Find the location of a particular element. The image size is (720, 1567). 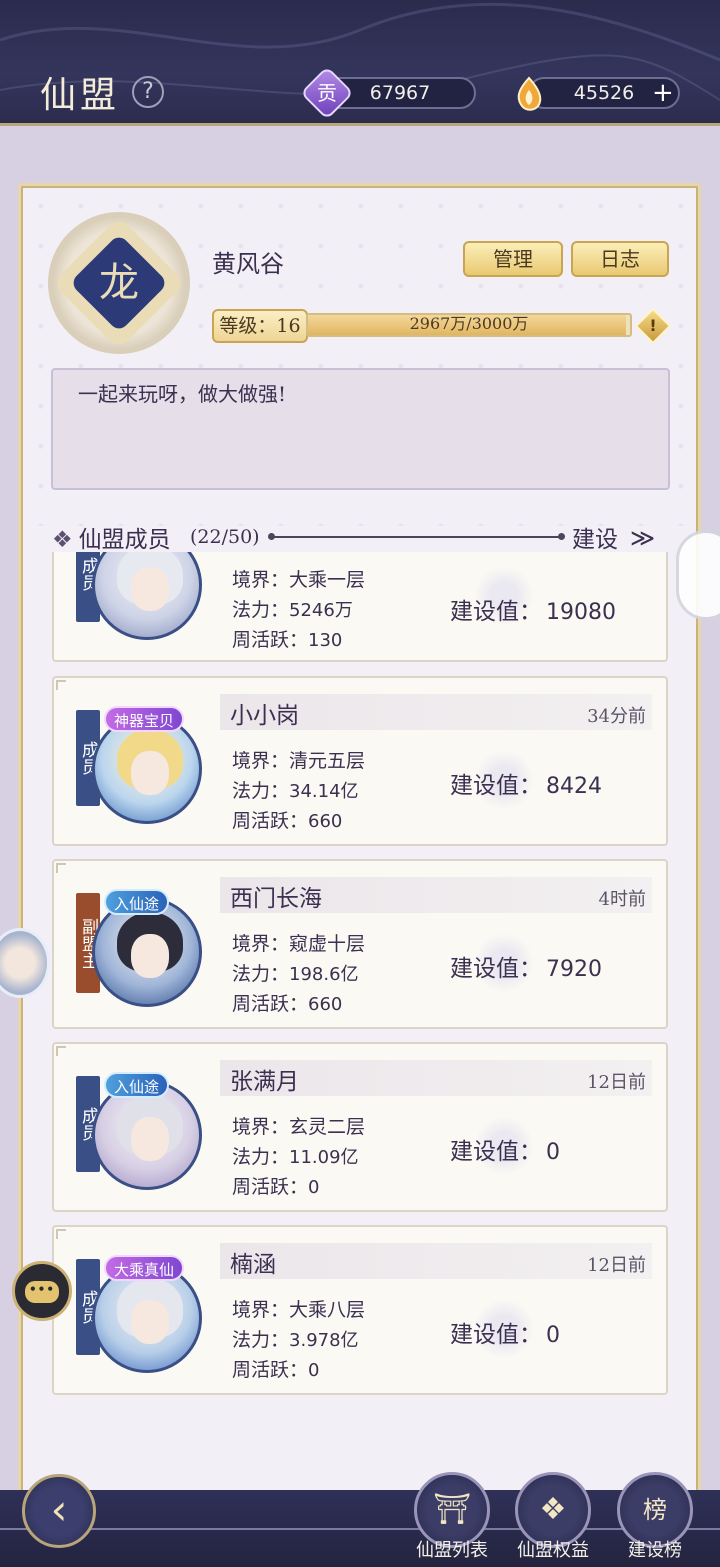

member-realm: 境界：大乘一层 is located at coordinates (299, 580).